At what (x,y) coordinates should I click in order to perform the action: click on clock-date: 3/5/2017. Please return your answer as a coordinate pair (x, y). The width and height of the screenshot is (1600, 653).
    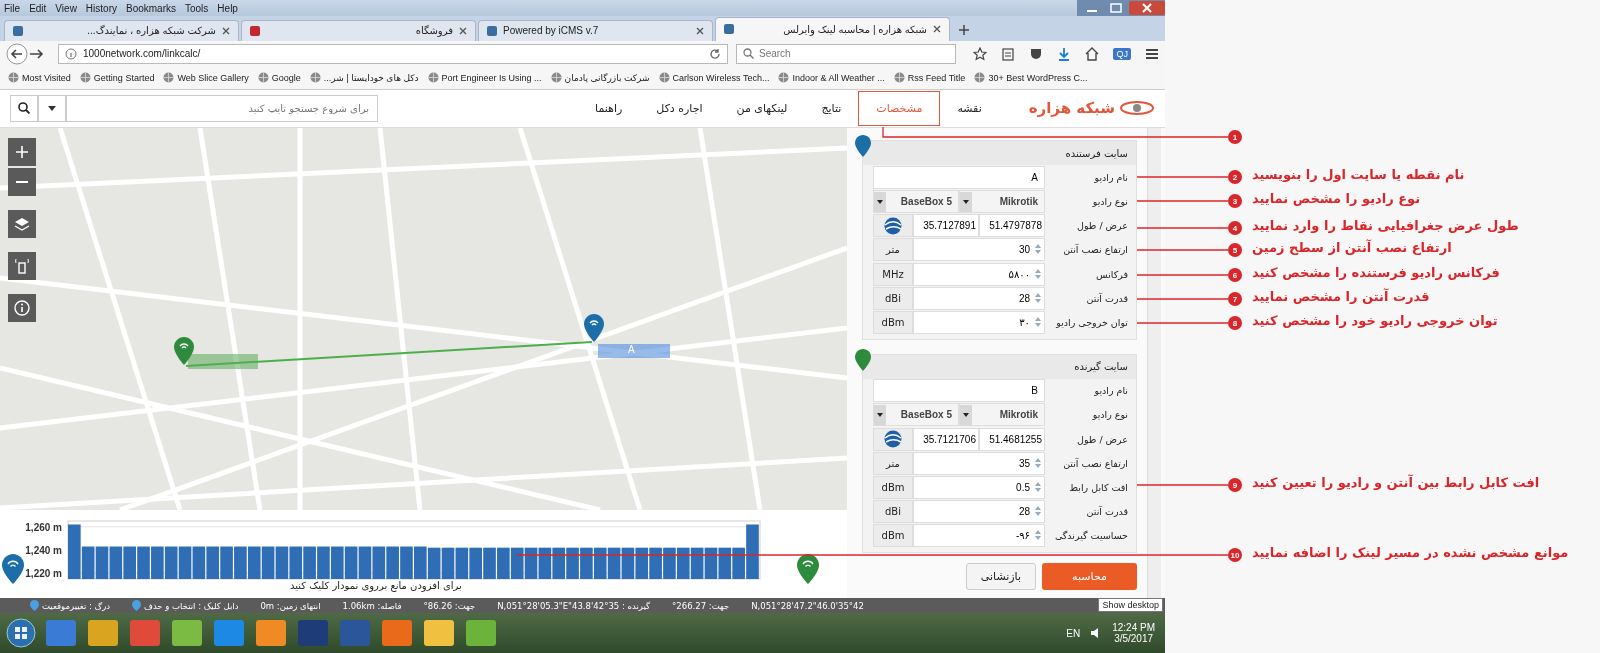
    Looking at the image, I should click on (1134, 639).